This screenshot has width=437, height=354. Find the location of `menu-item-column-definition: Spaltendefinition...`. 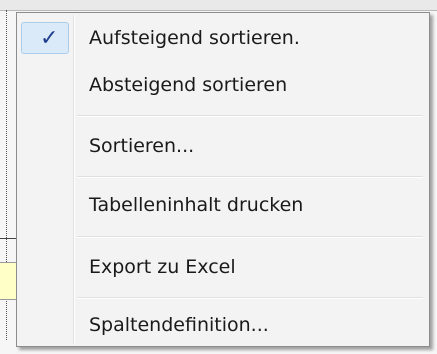

menu-item-column-definition: Spaltendefinition... is located at coordinates (223, 325).